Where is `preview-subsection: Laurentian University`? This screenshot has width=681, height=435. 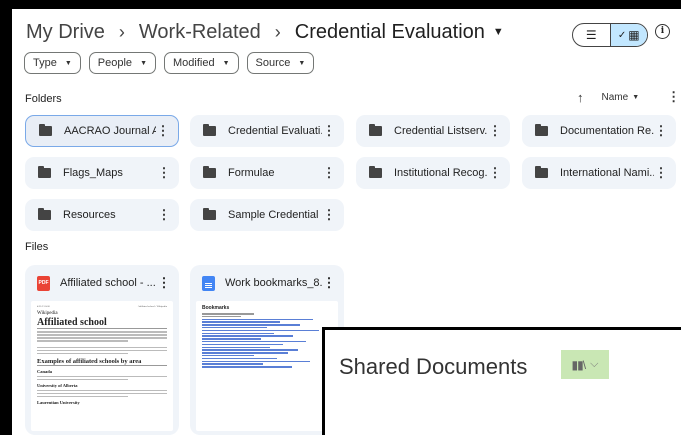
preview-subsection: Laurentian University is located at coordinates (58, 402).